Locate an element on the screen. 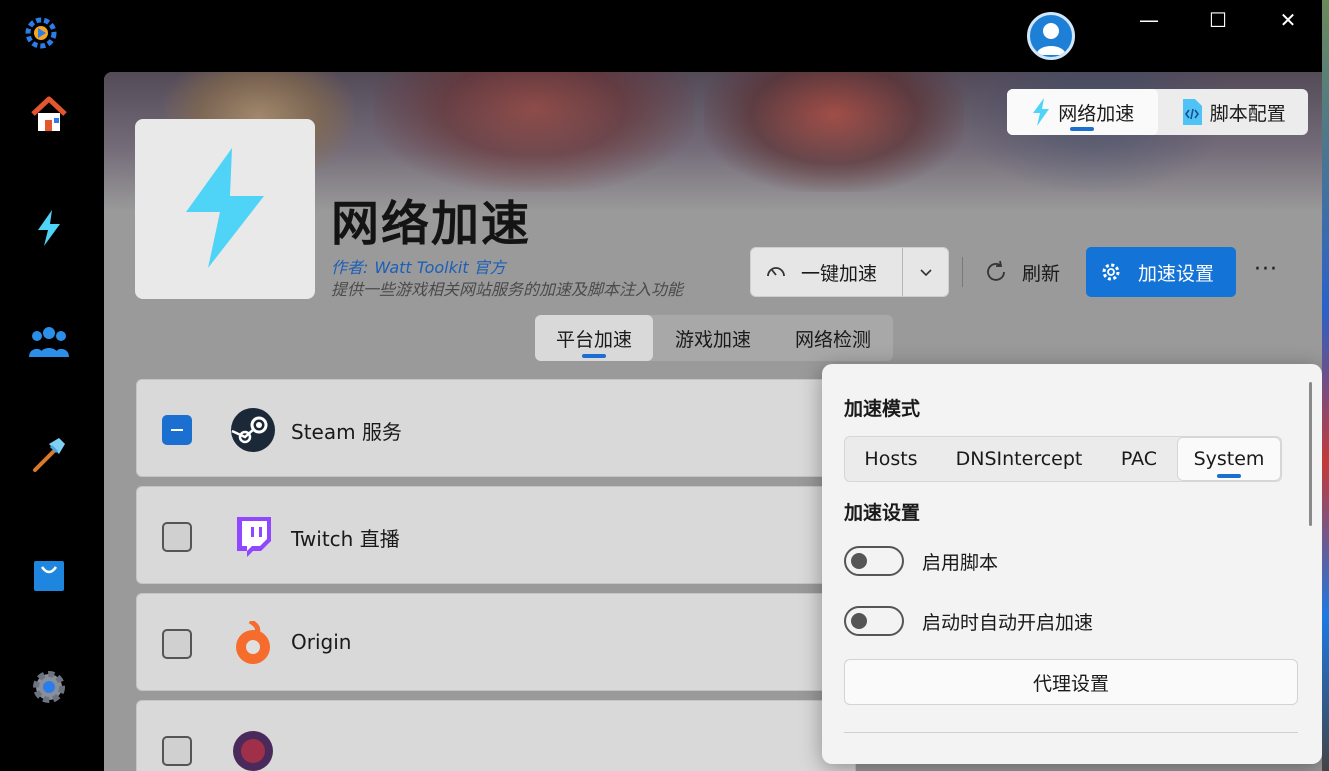 This screenshot has width=1329, height=771. nav-tools is located at coordinates (49, 454).